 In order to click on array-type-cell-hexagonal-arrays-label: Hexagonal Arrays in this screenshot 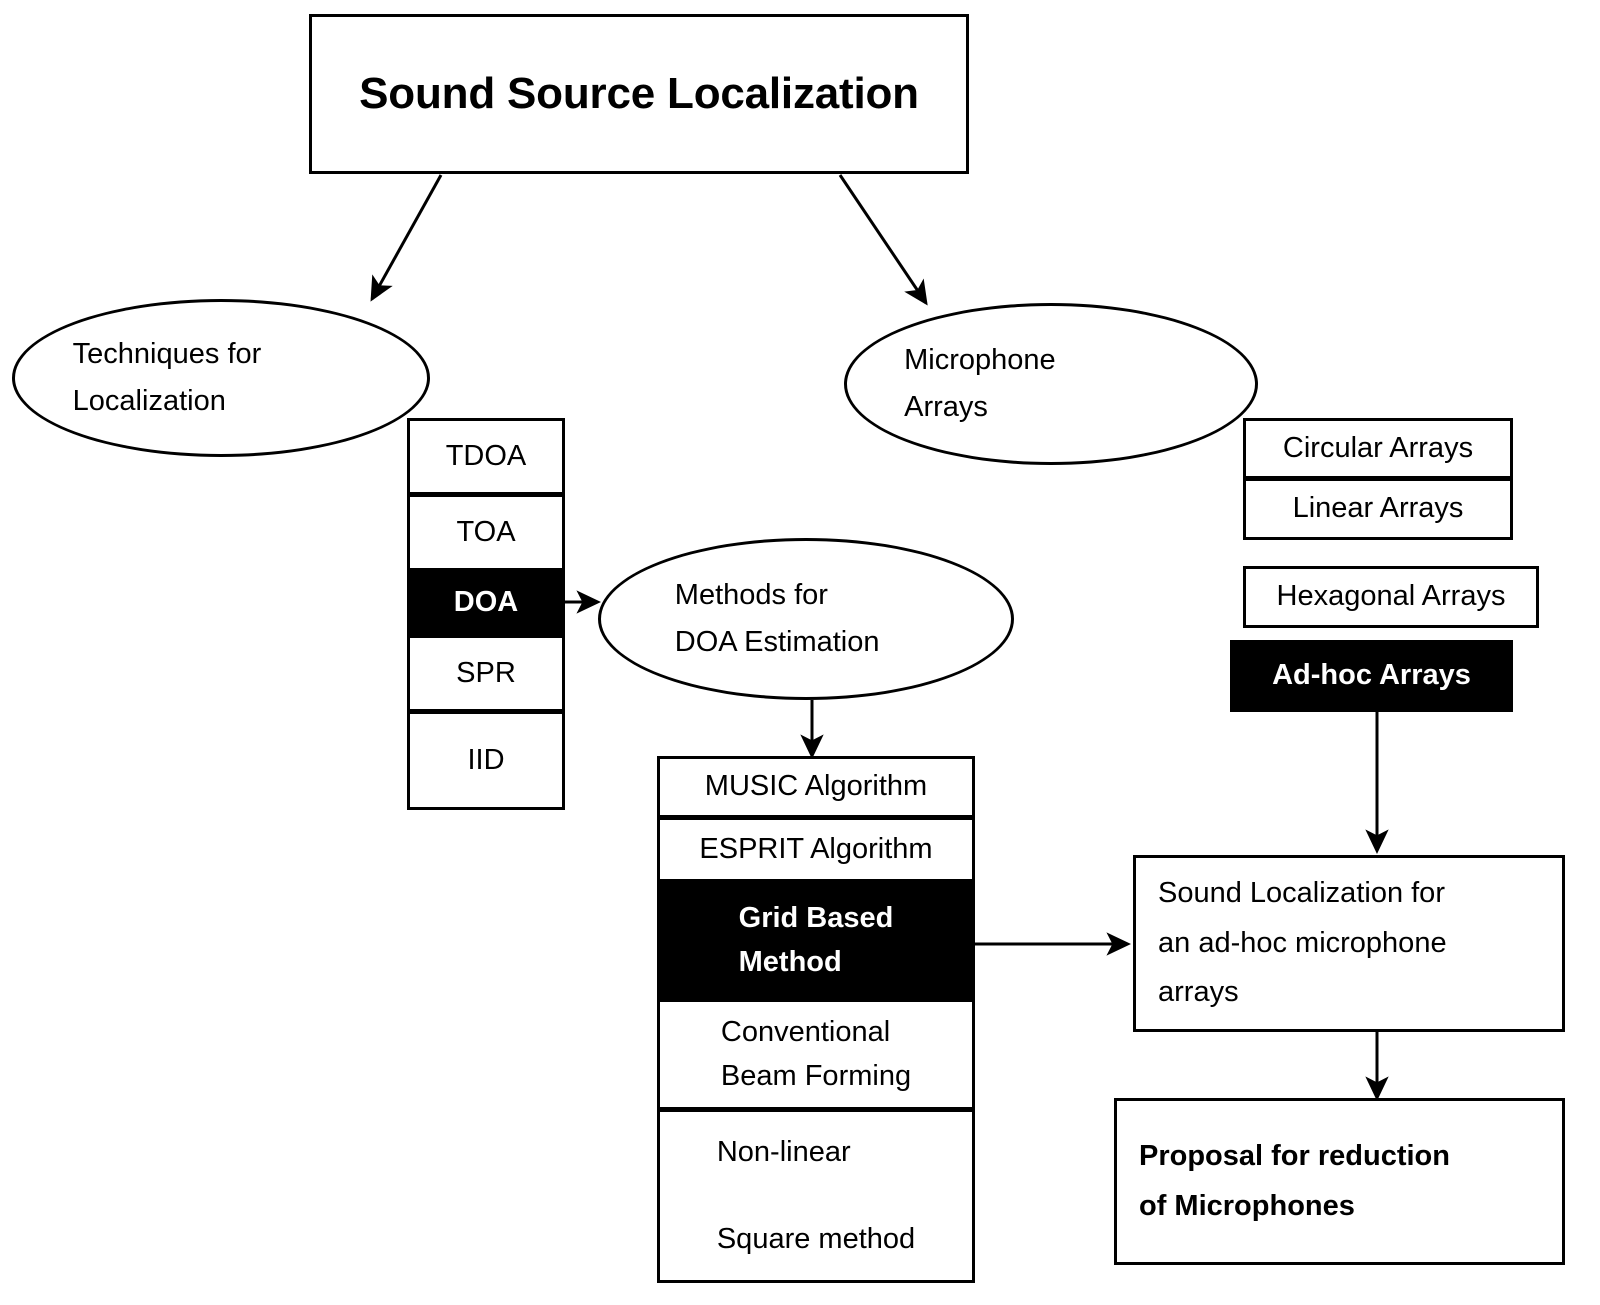, I will do `click(1391, 596)`.